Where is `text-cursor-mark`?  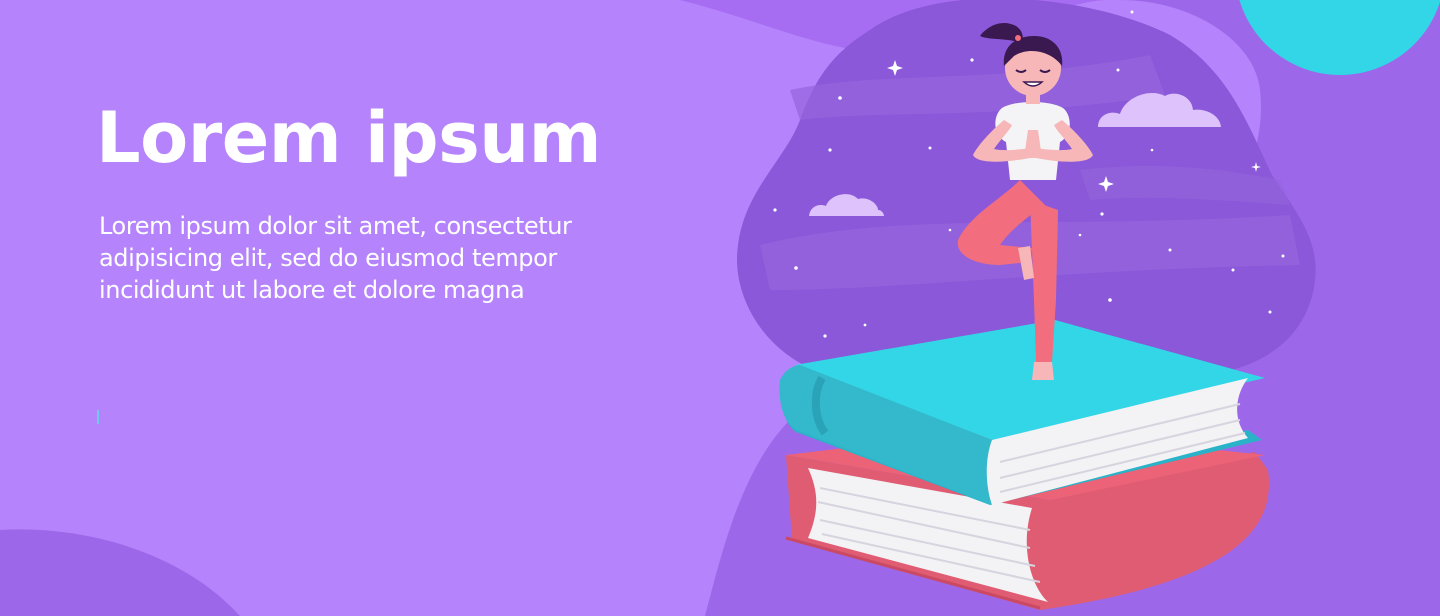
text-cursor-mark is located at coordinates (98, 417).